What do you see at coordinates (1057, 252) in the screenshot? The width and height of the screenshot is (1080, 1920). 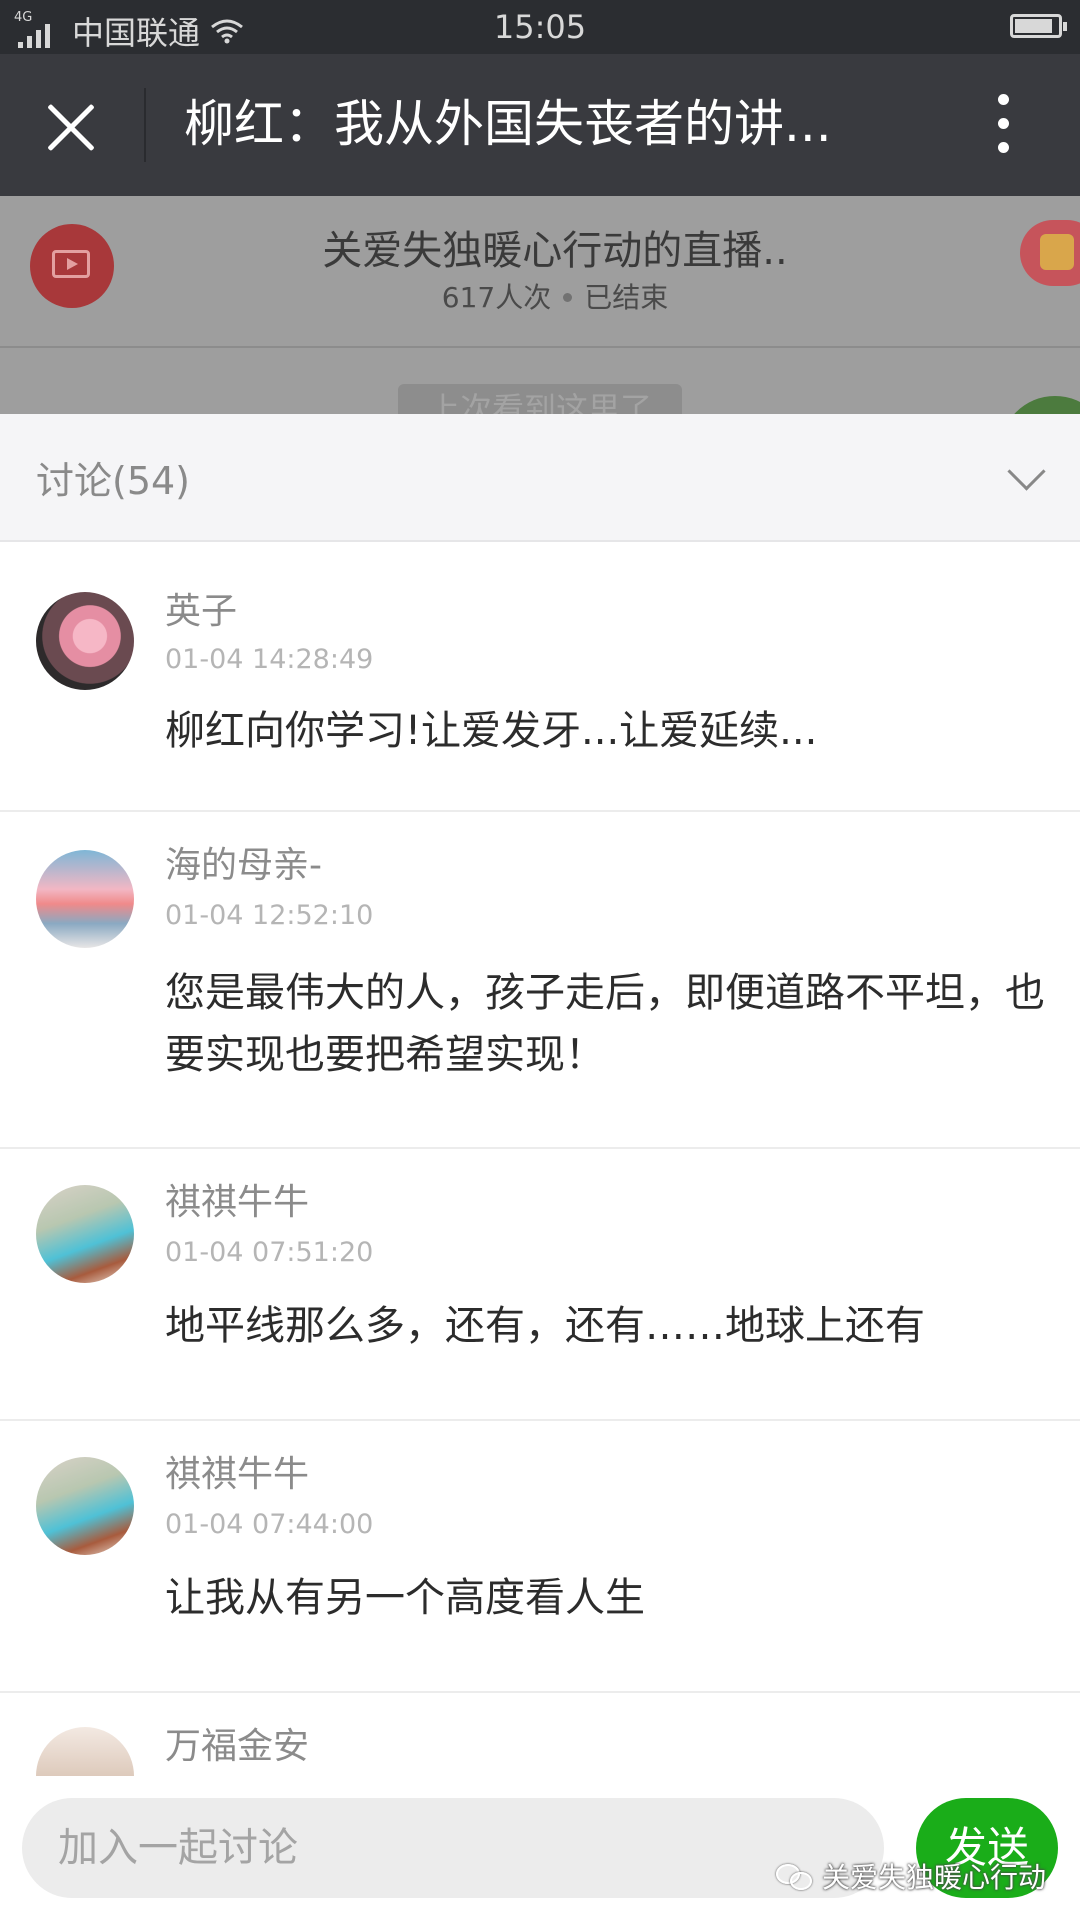 I see `cube-icon` at bounding box center [1057, 252].